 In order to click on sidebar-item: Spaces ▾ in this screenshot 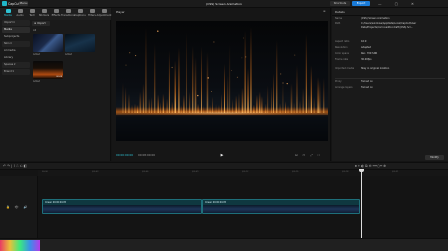, I will do `click(16, 65)`.